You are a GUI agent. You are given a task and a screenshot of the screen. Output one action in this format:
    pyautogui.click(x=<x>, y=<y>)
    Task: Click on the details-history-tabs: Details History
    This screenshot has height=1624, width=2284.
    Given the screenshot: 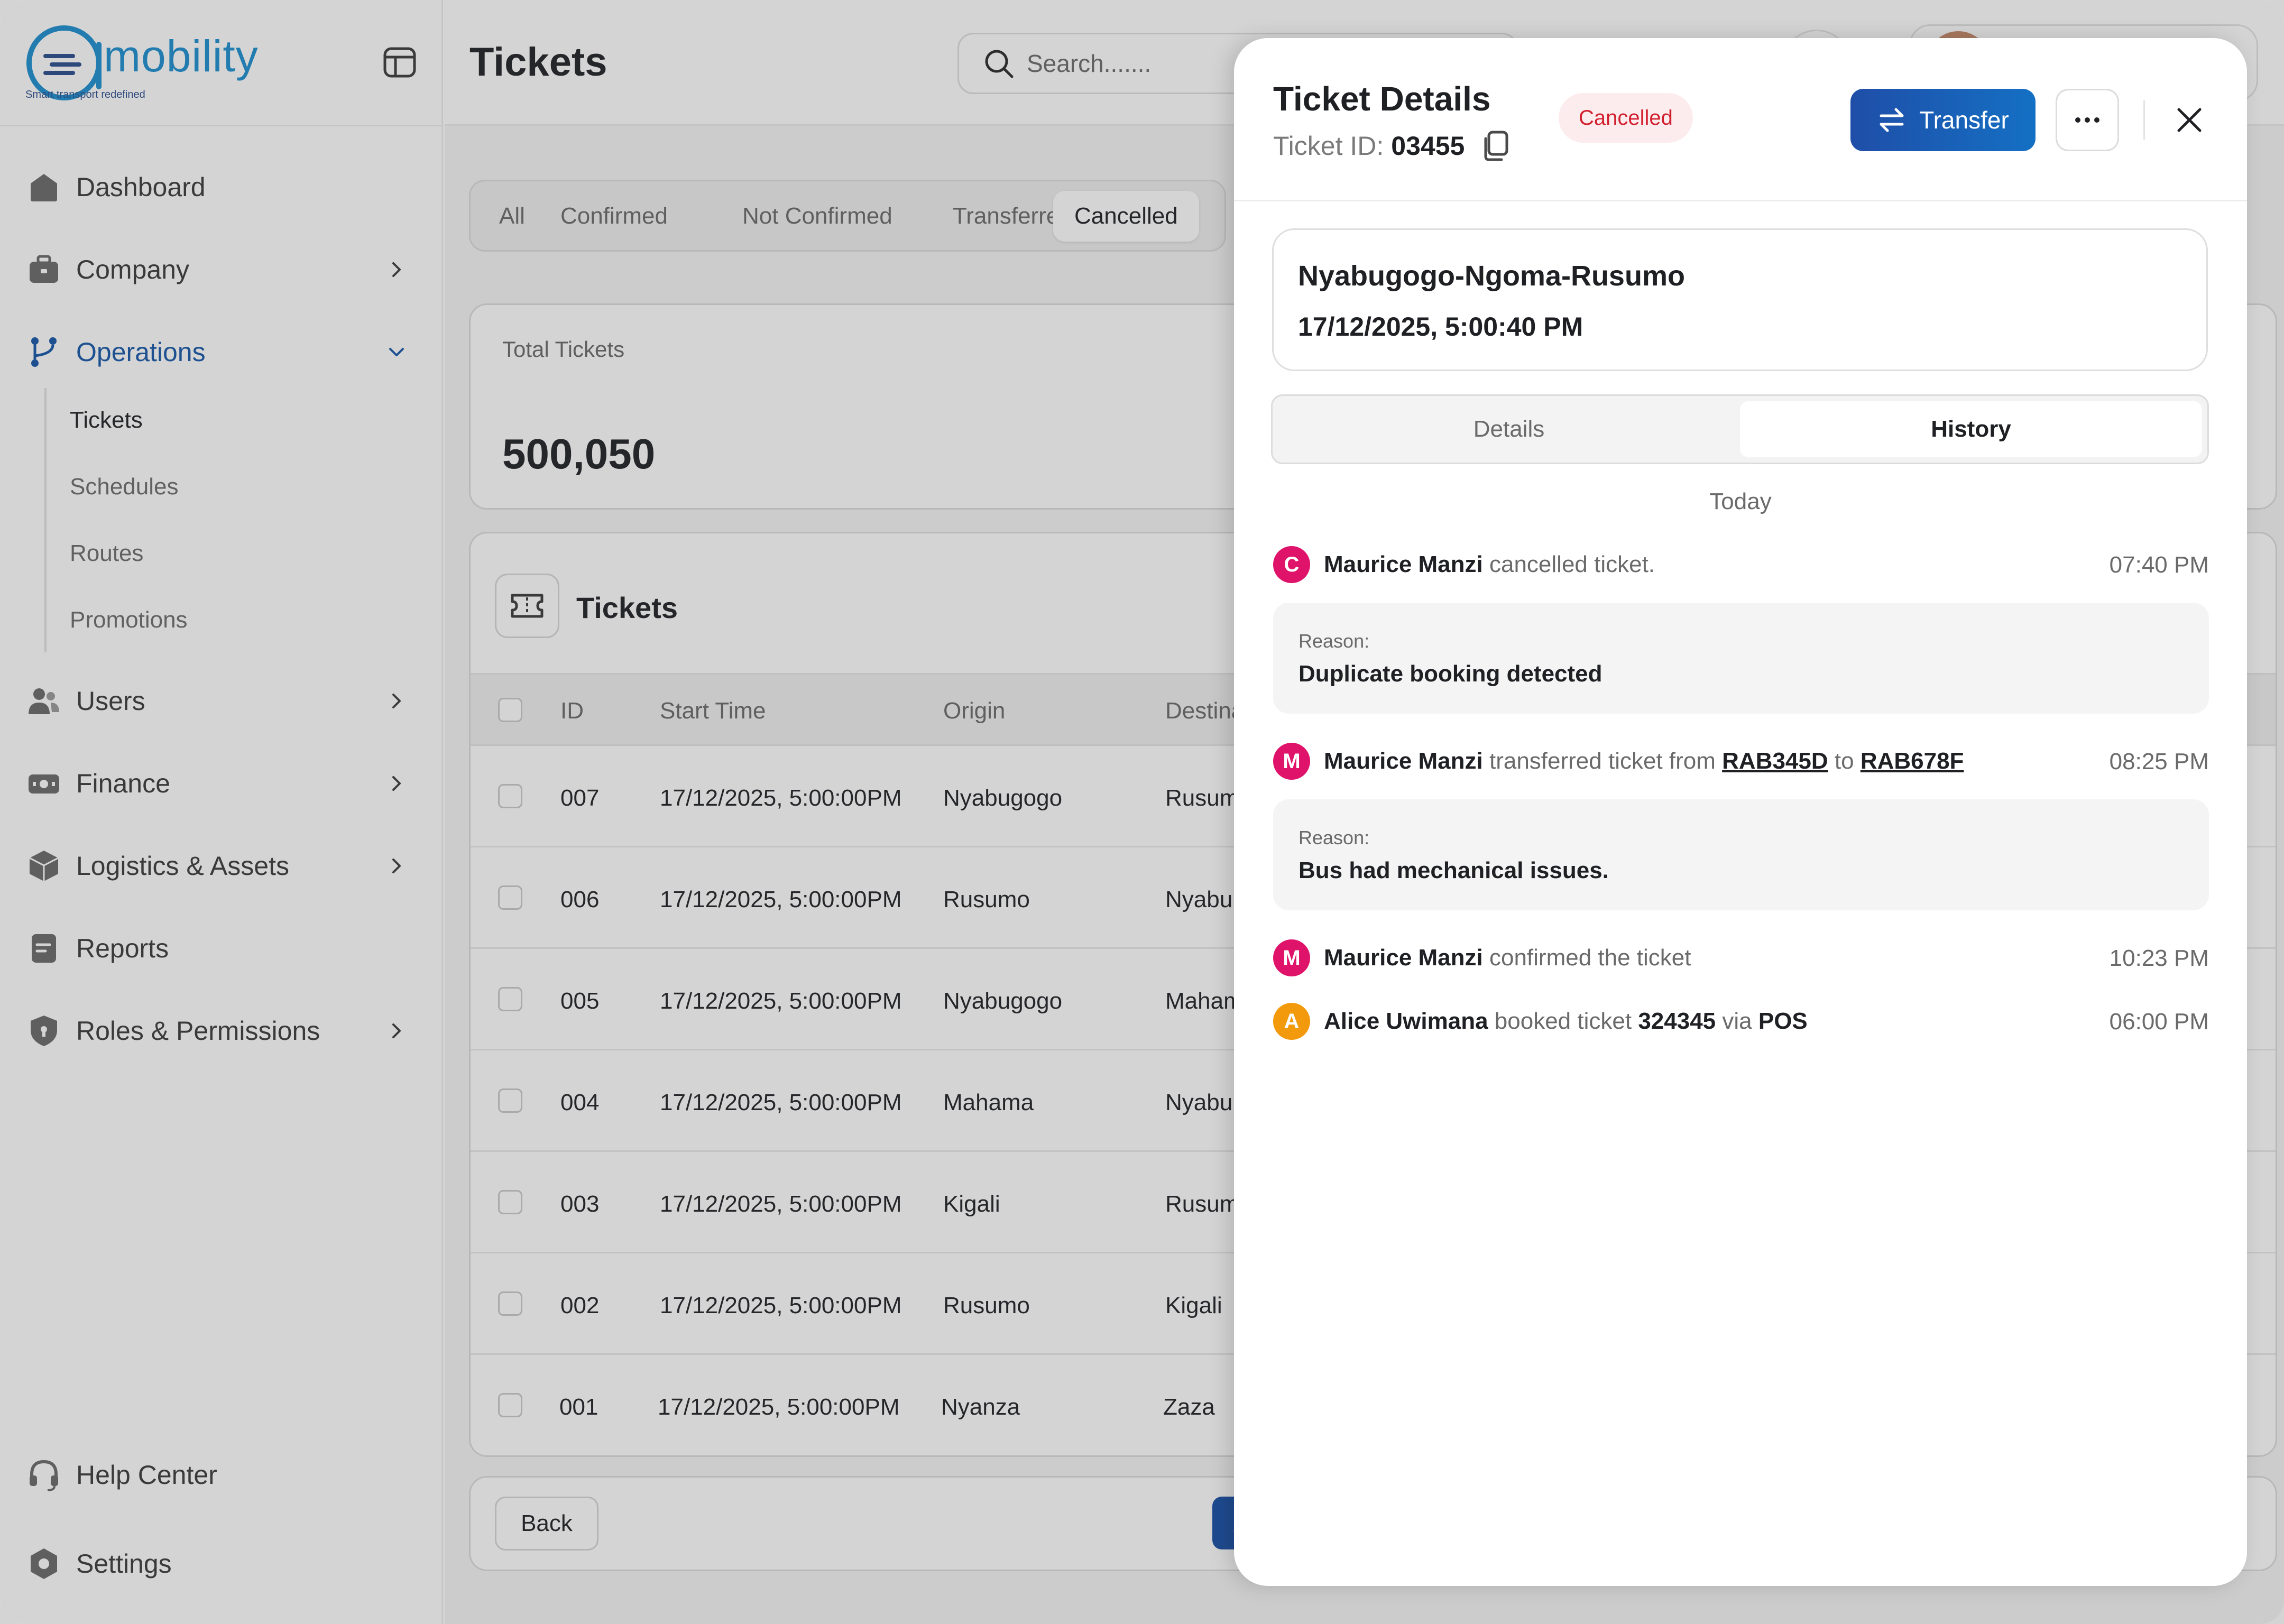 What is the action you would take?
    pyautogui.click(x=1740, y=429)
    